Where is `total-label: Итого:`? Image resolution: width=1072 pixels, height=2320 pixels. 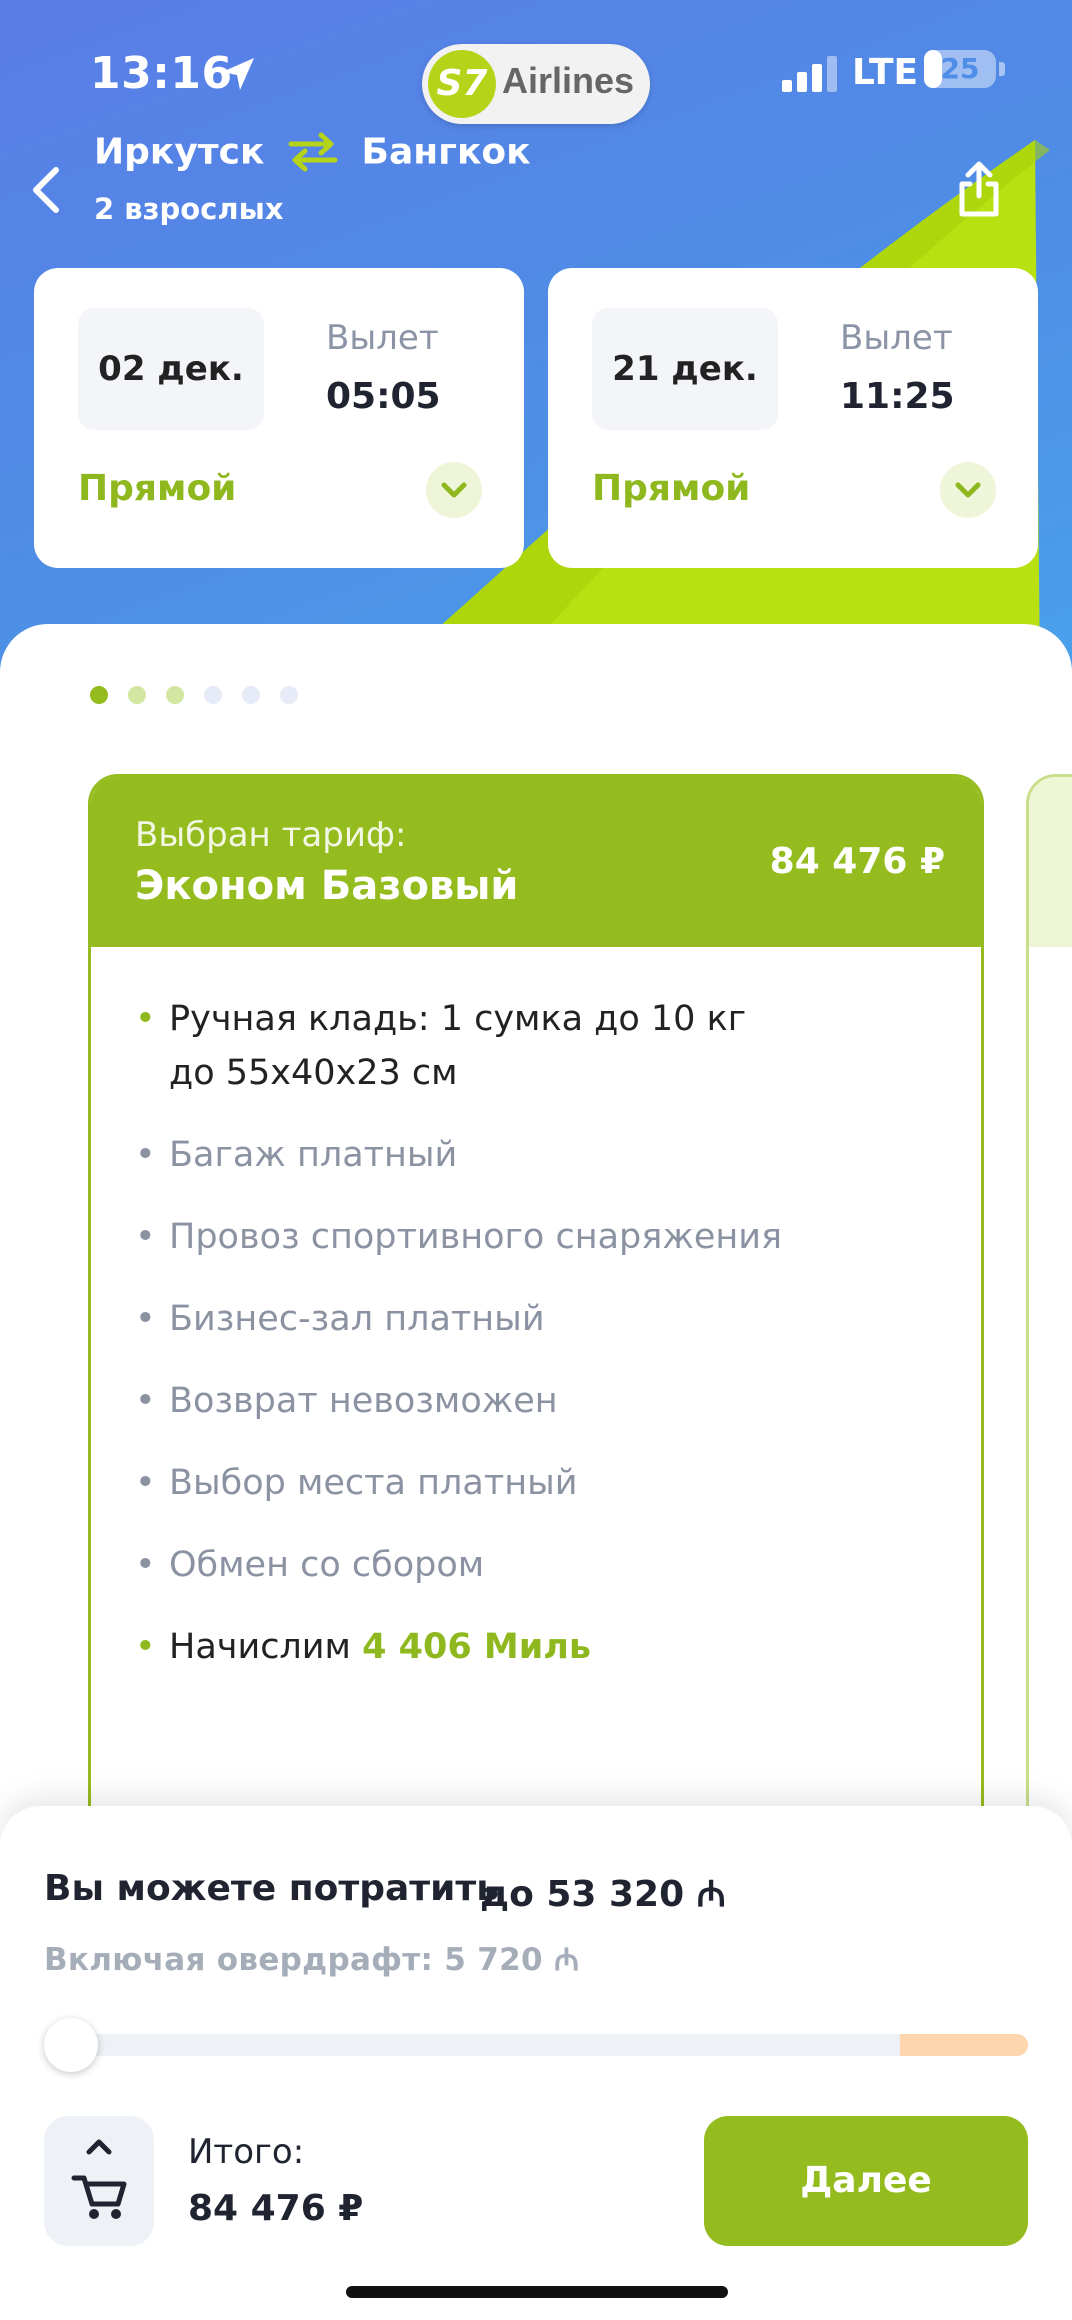
total-label: Итого: is located at coordinates (246, 2152).